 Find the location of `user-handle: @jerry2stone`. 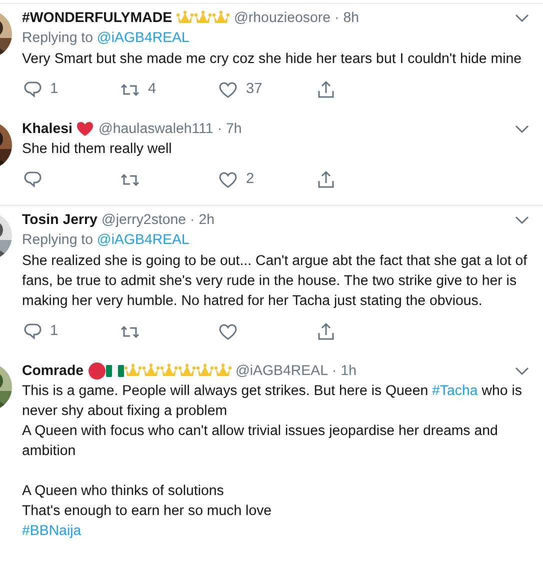

user-handle: @jerry2stone is located at coordinates (143, 220).